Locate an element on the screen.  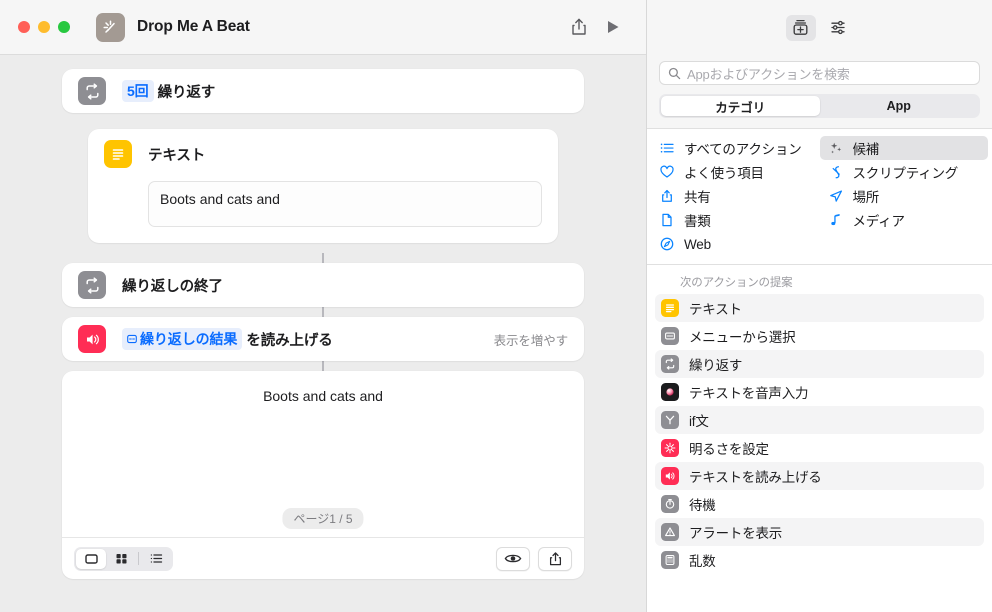
list-view-button is located at coordinates (156, 559).